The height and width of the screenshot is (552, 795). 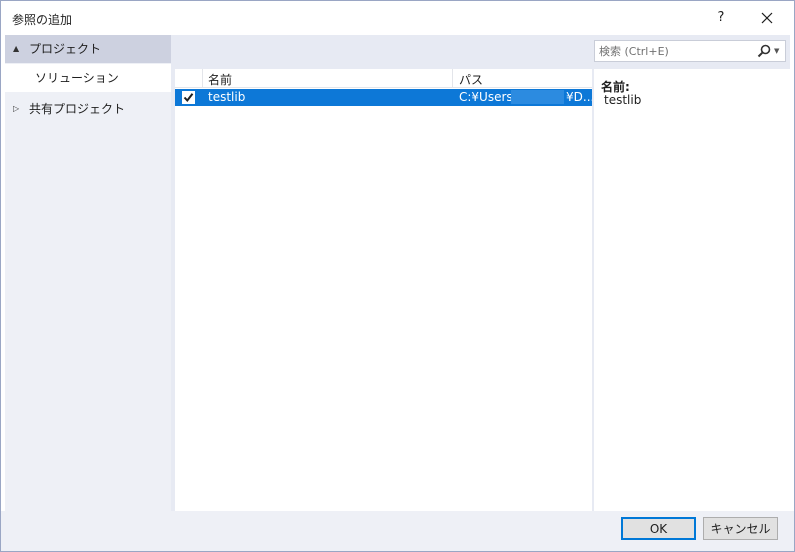 What do you see at coordinates (18, 109) in the screenshot?
I see `collapsed-arrow-icon: ▷` at bounding box center [18, 109].